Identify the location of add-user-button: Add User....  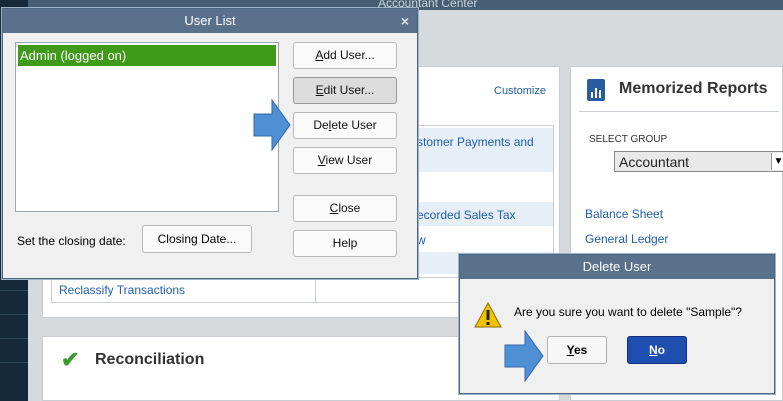
(345, 55).